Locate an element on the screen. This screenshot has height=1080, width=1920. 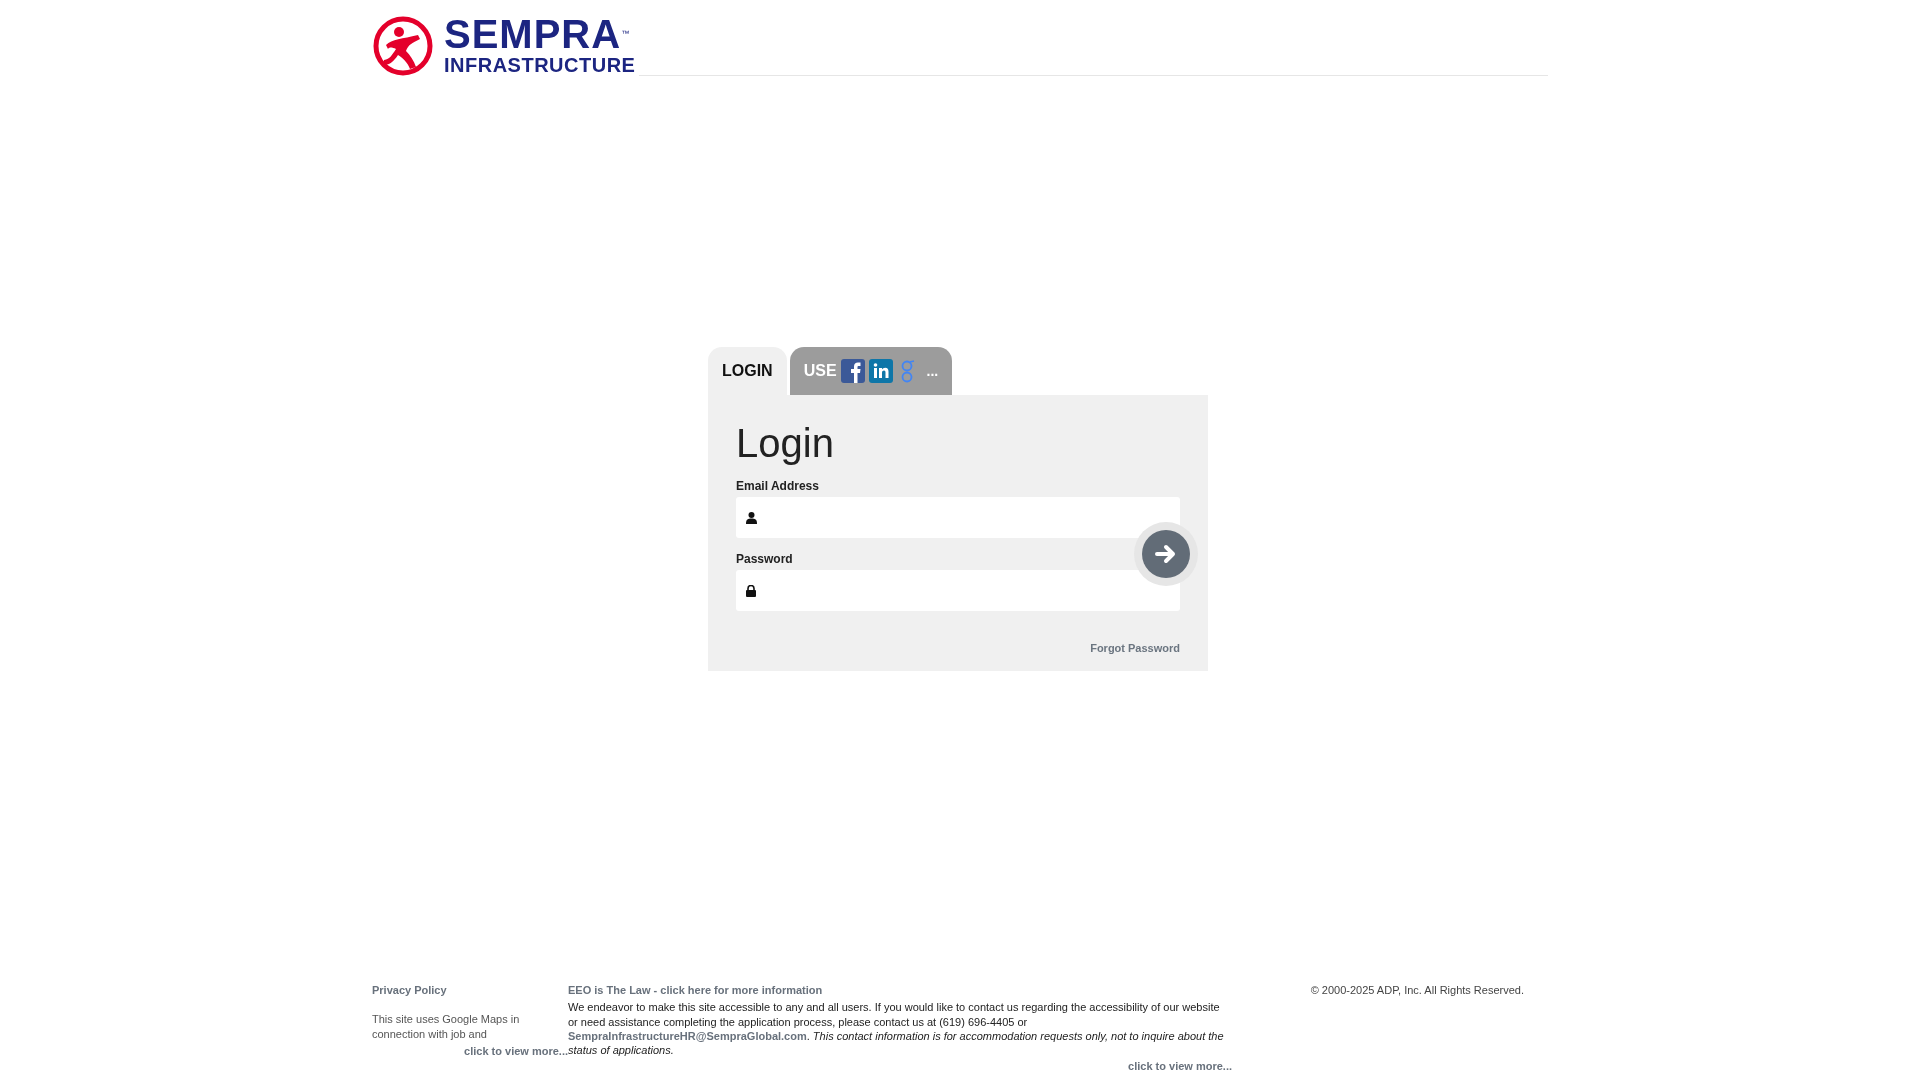
logo-subtitle: INFRASTRUCTURE is located at coordinates (540, 65).